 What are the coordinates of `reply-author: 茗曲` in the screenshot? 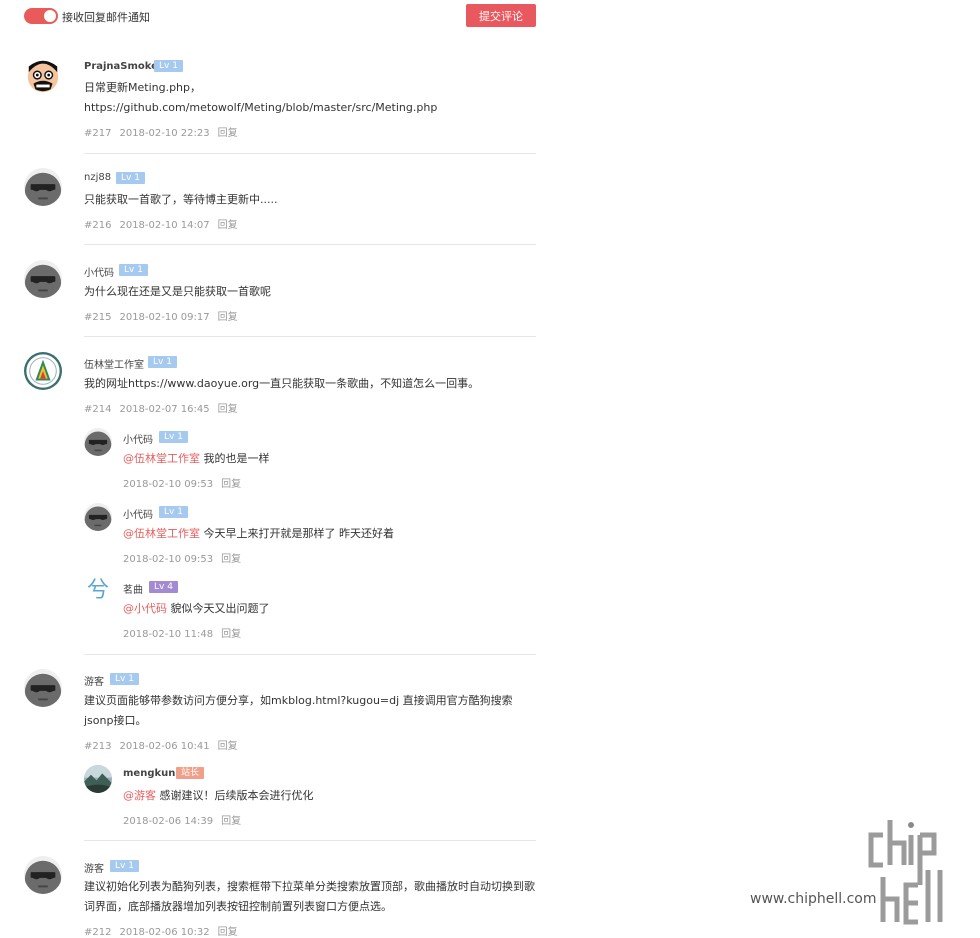 It's located at (133, 588).